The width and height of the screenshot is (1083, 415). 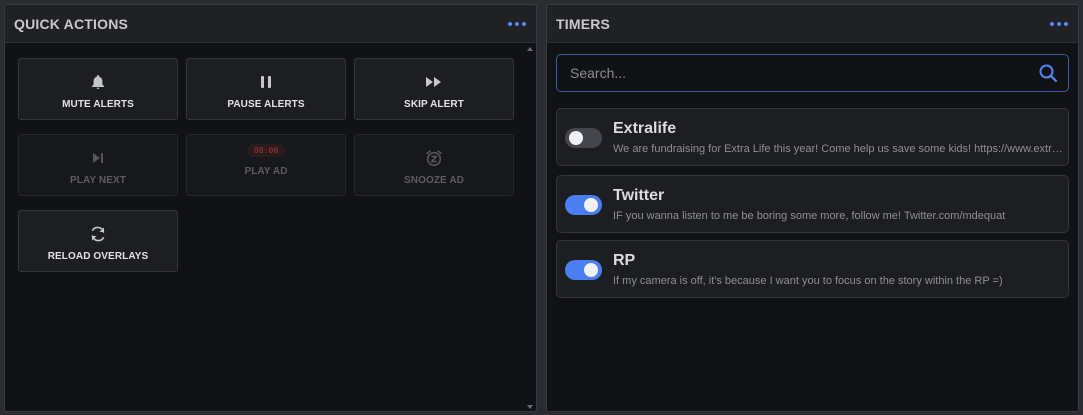 What do you see at coordinates (530, 228) in the screenshot?
I see `quick-actions-scrollbar` at bounding box center [530, 228].